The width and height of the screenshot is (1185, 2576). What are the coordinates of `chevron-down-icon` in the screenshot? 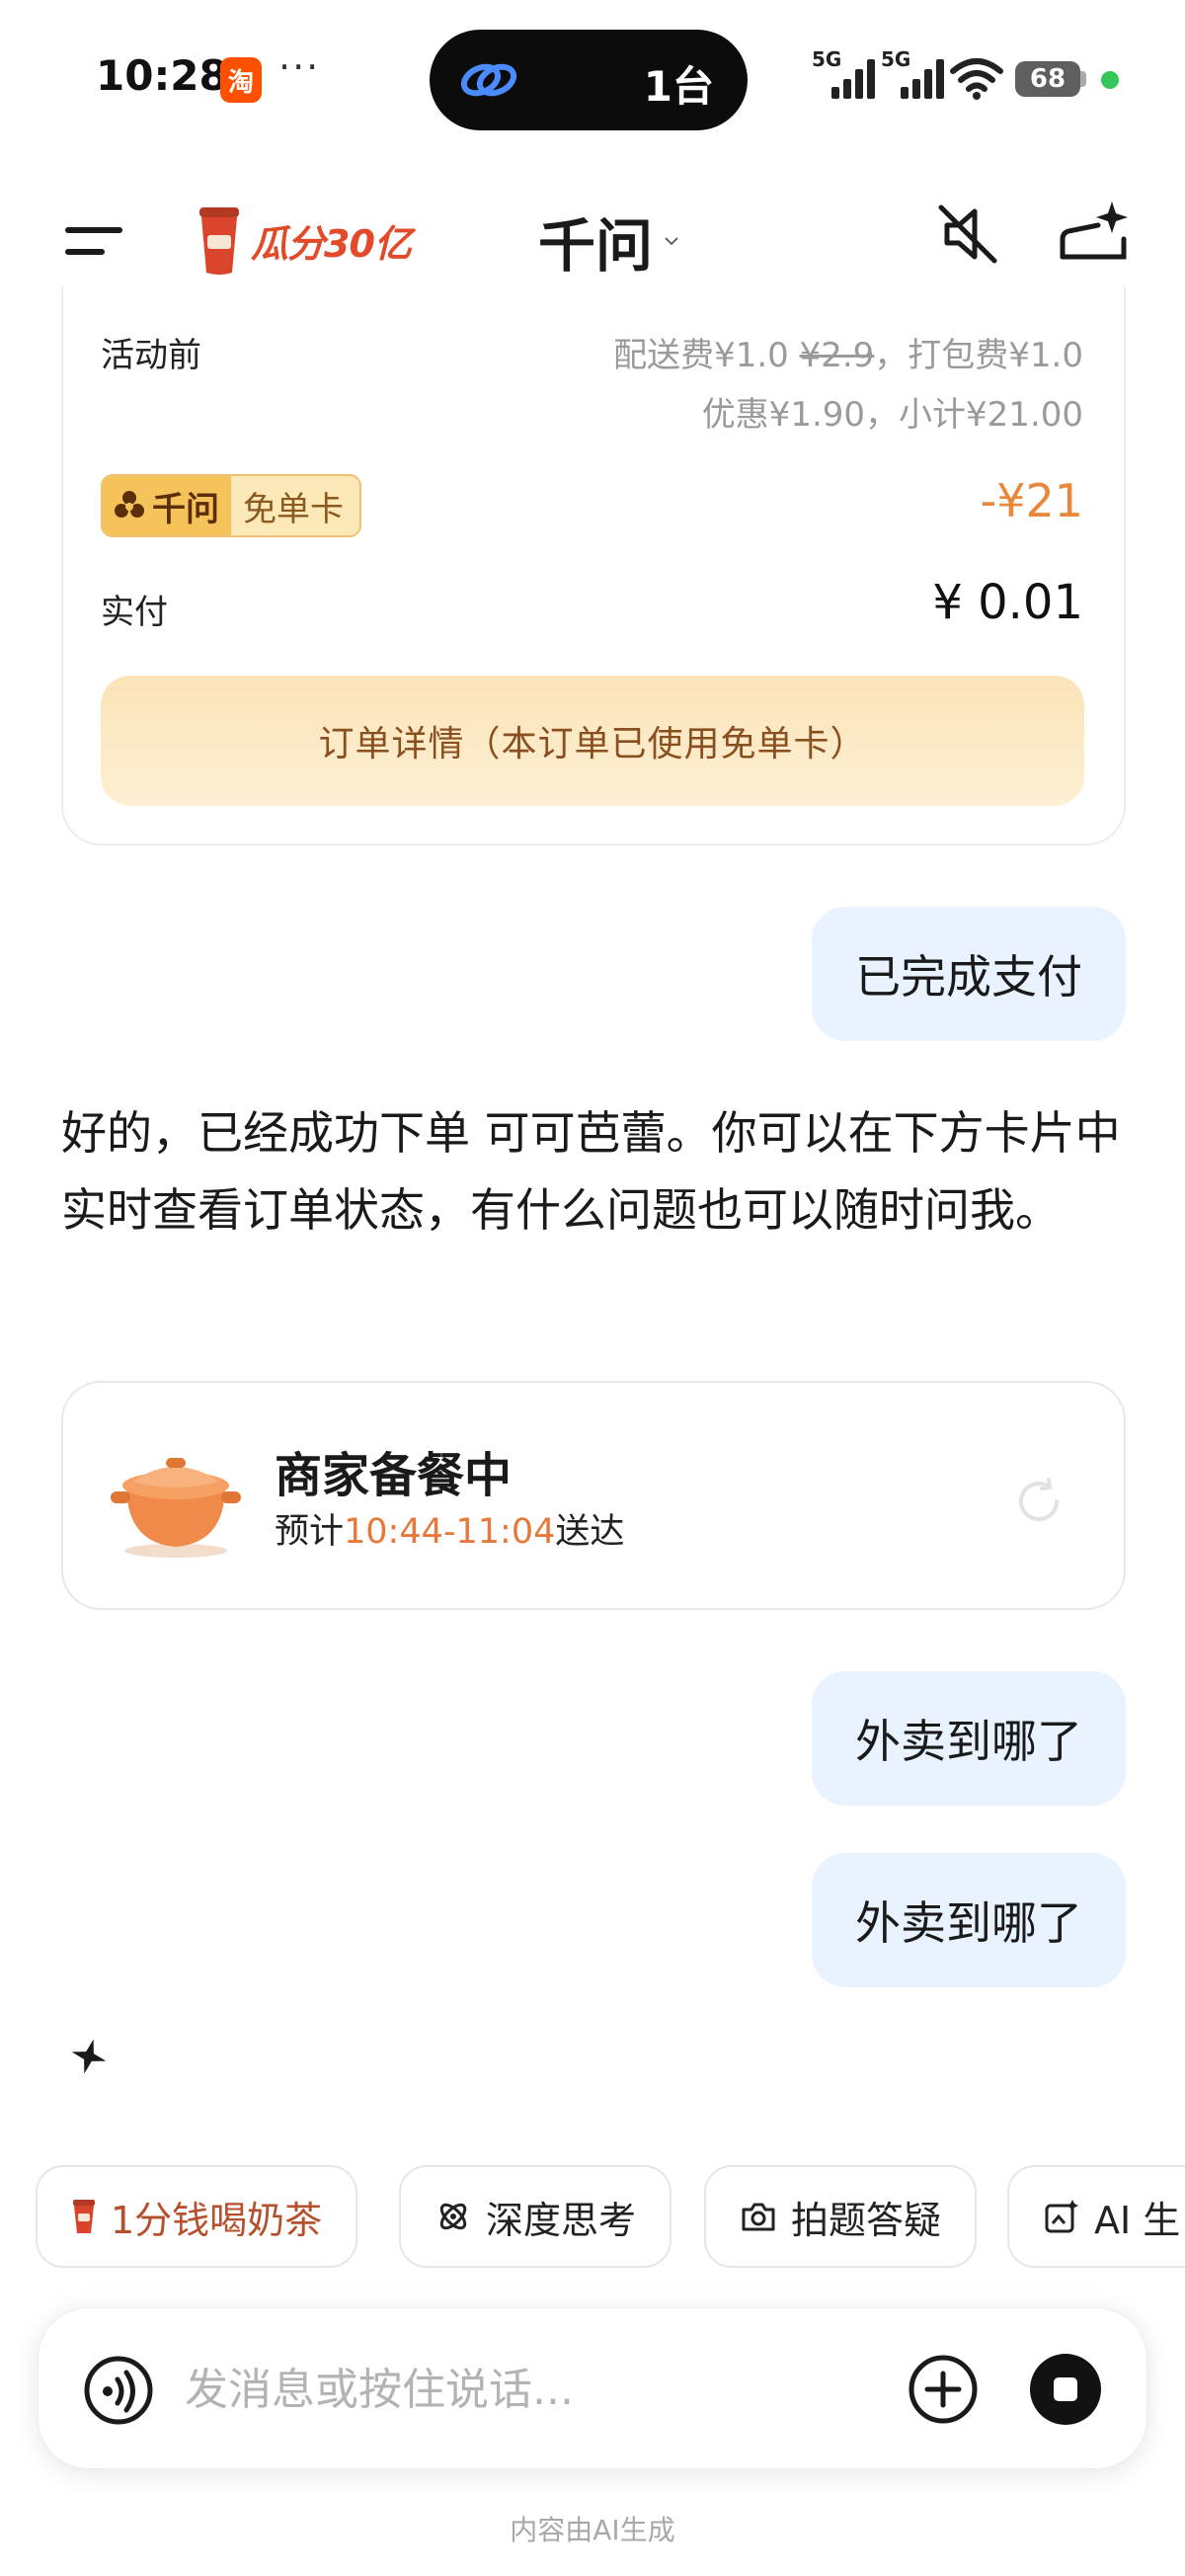 It's located at (671, 241).